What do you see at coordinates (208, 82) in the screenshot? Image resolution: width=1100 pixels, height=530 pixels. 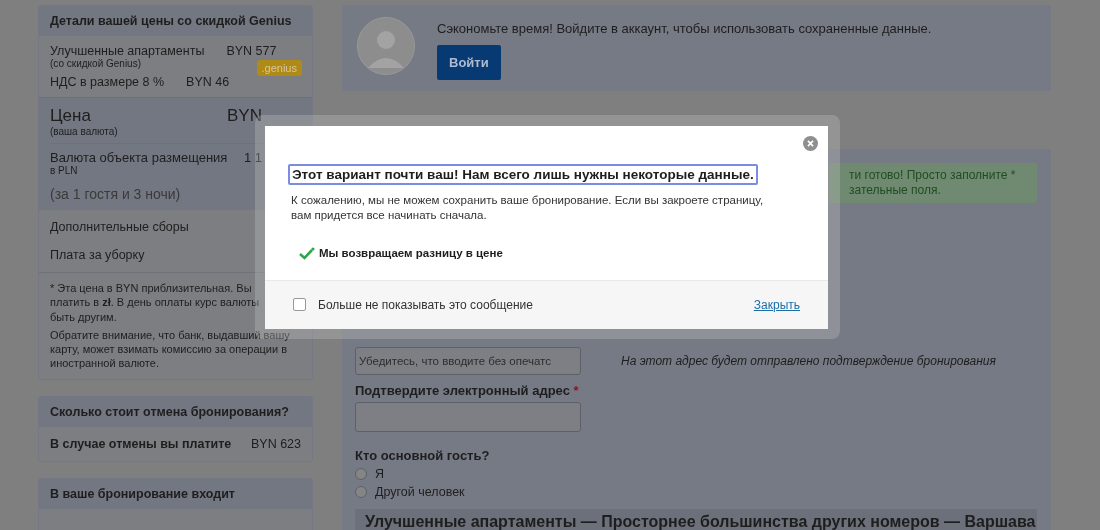 I see `price-line-amount: BYN 46` at bounding box center [208, 82].